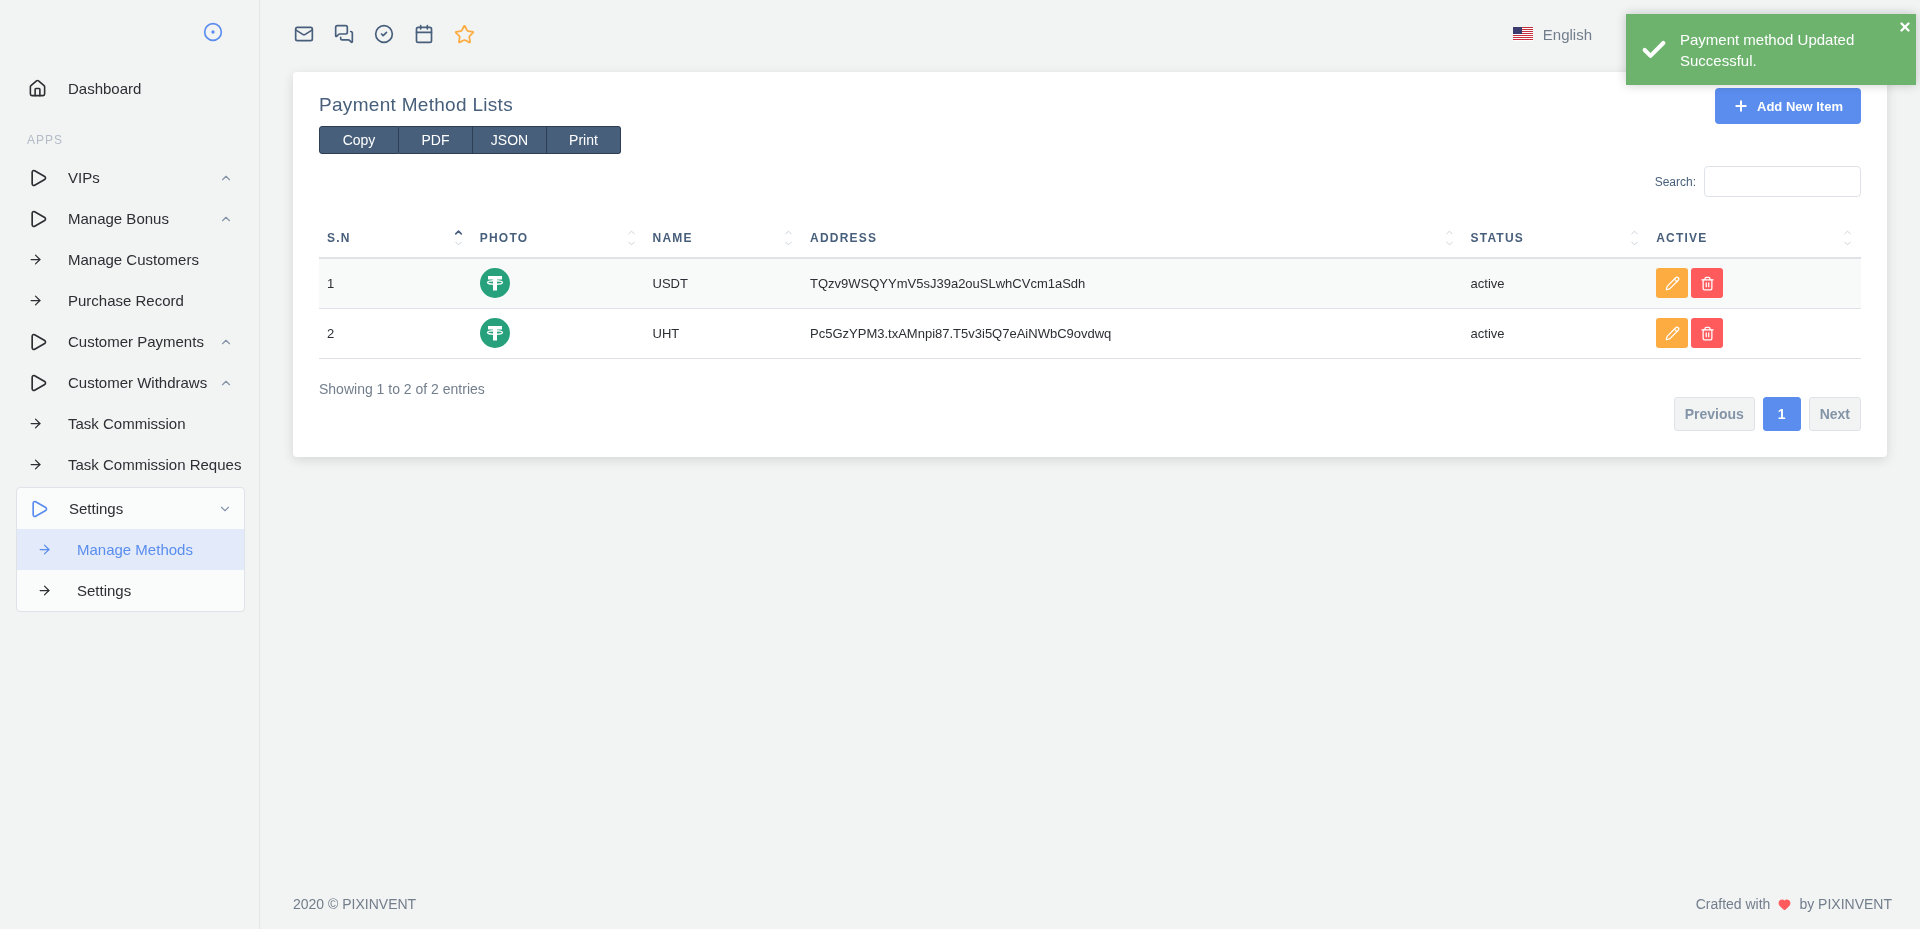 The height and width of the screenshot is (929, 1920). What do you see at coordinates (384, 33) in the screenshot?
I see `check-circle-icon` at bounding box center [384, 33].